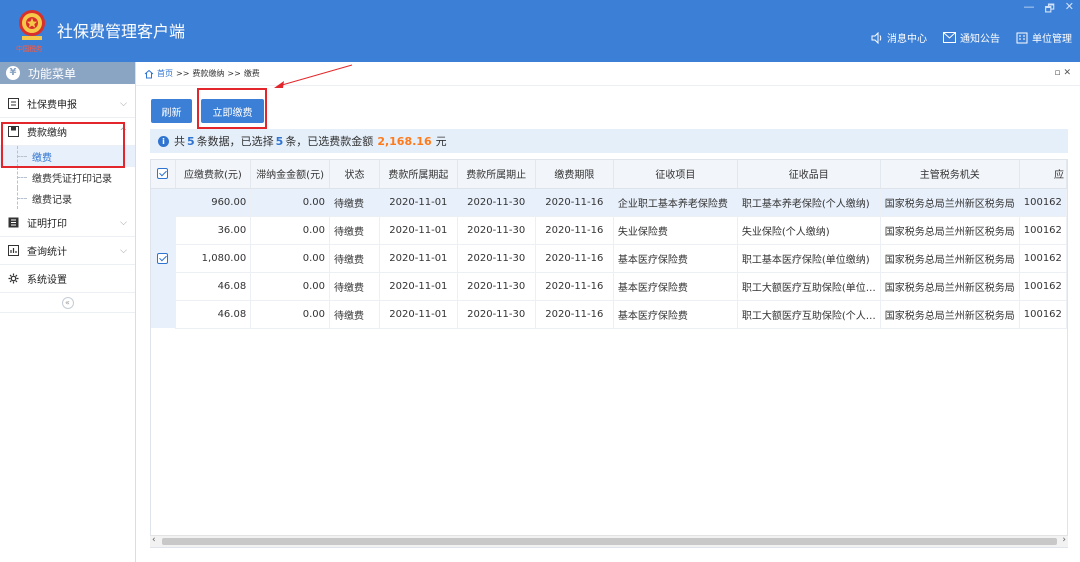 The height and width of the screenshot is (562, 1080). I want to click on app-header: 中国税务 社保费管理客户端 — 🗗 ✕ 消息中心 通知公告 单位管理, so click(540, 31).